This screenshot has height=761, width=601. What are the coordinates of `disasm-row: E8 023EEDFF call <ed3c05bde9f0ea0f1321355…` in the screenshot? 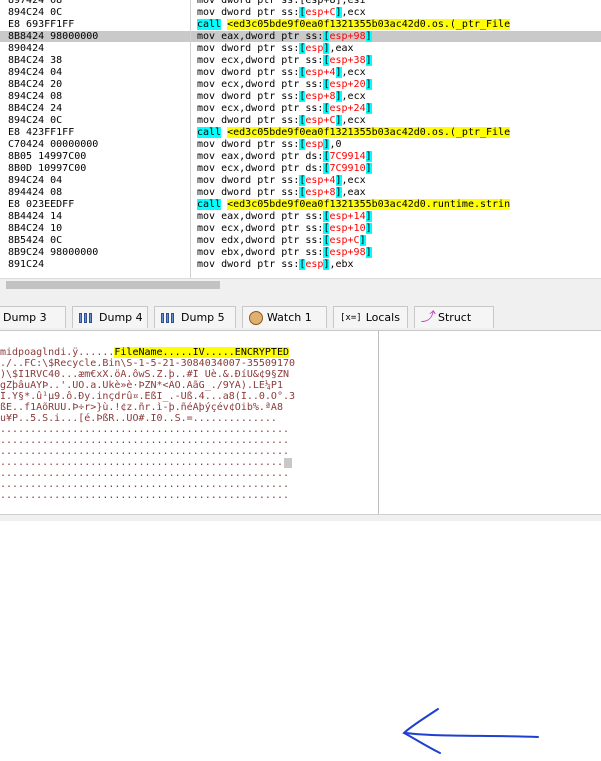 It's located at (300, 204).